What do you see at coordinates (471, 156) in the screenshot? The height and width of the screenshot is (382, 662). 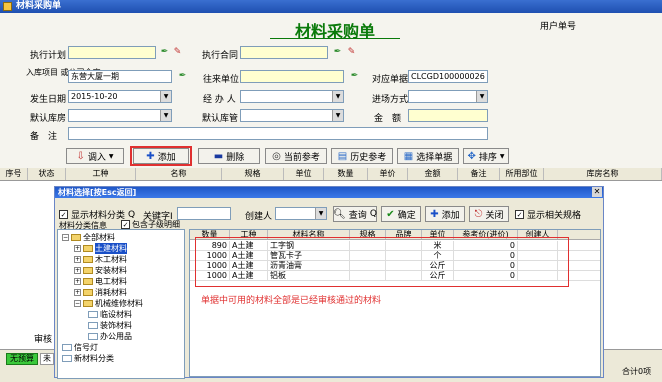 I see `sort-icon: ✥` at bounding box center [471, 156].